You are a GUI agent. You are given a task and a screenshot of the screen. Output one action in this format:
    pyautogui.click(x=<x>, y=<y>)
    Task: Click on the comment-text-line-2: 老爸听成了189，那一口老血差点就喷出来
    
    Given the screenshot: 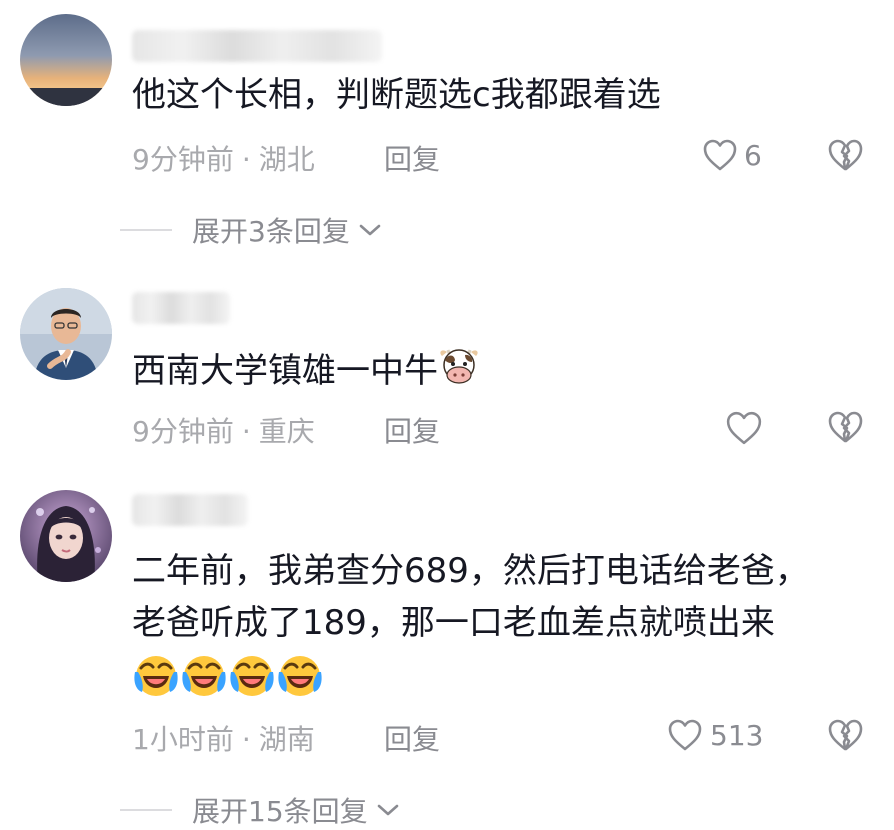 What is the action you would take?
    pyautogui.click(x=453, y=623)
    